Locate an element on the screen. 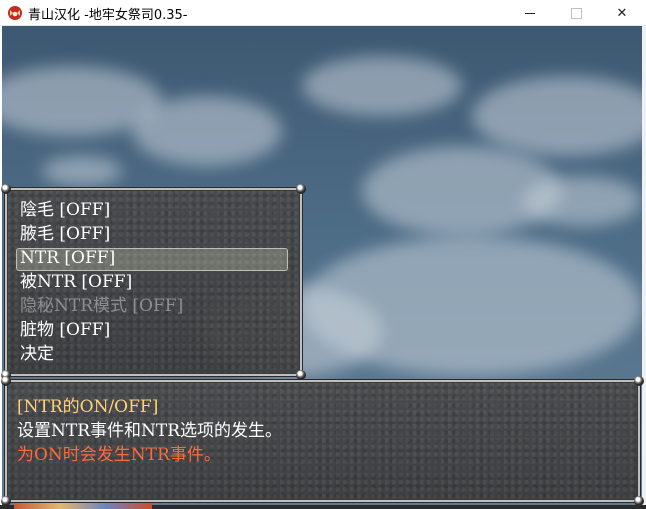 The image size is (646, 509). menu-item-pubic-hair: 陰毛 [OFF] is located at coordinates (152, 210).